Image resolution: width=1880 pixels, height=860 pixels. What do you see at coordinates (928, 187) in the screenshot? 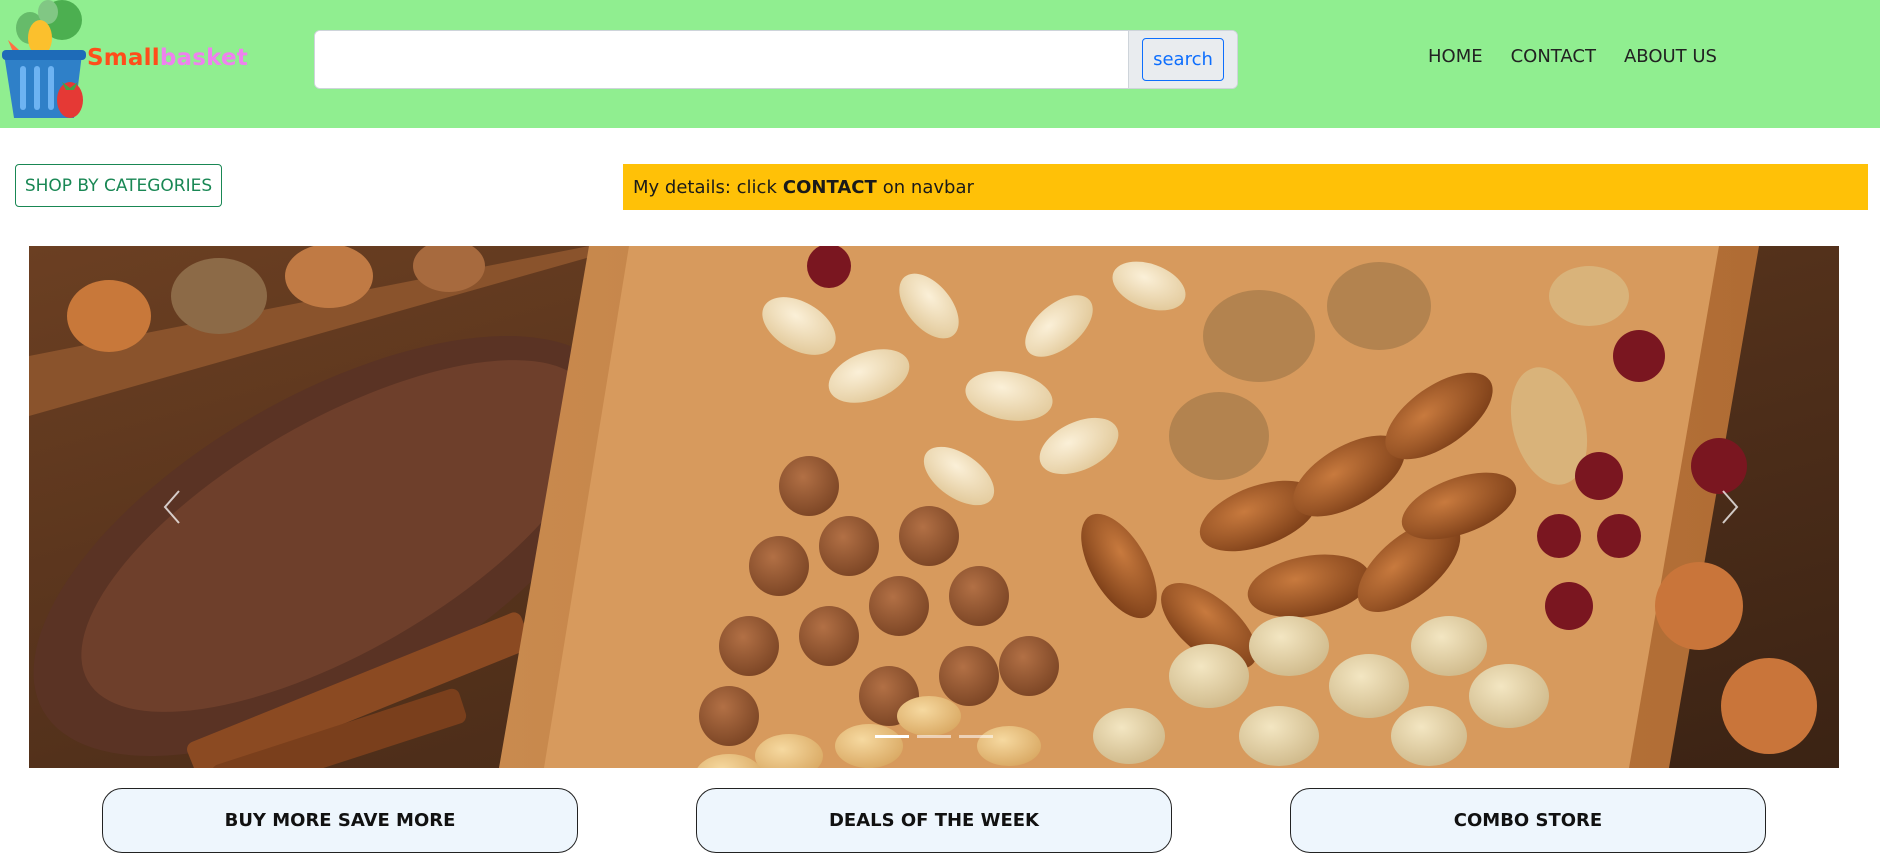
I see `alert-suffix: on navbar` at bounding box center [928, 187].